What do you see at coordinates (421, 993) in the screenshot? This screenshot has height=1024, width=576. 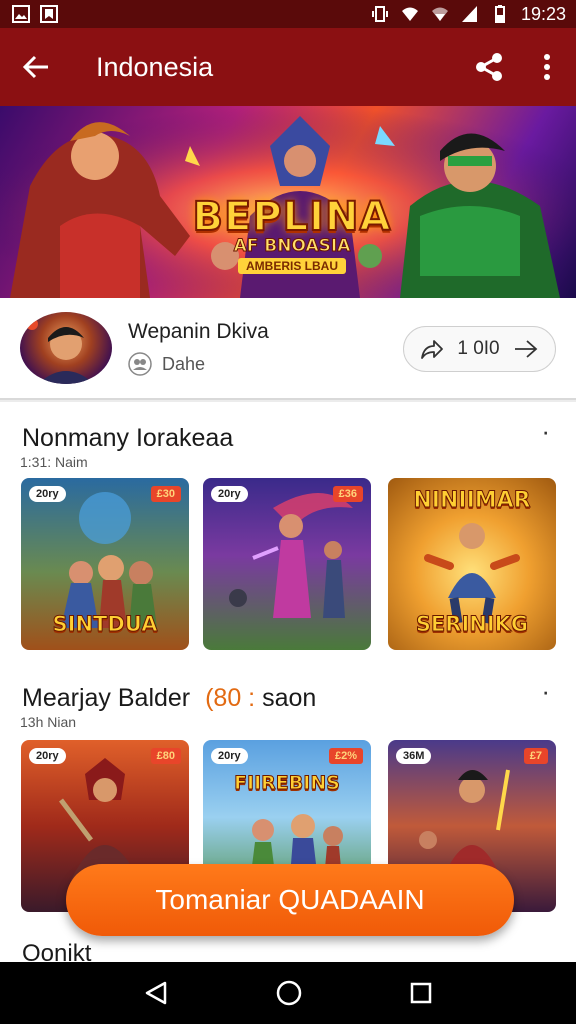 I see `nav-recents-icon` at bounding box center [421, 993].